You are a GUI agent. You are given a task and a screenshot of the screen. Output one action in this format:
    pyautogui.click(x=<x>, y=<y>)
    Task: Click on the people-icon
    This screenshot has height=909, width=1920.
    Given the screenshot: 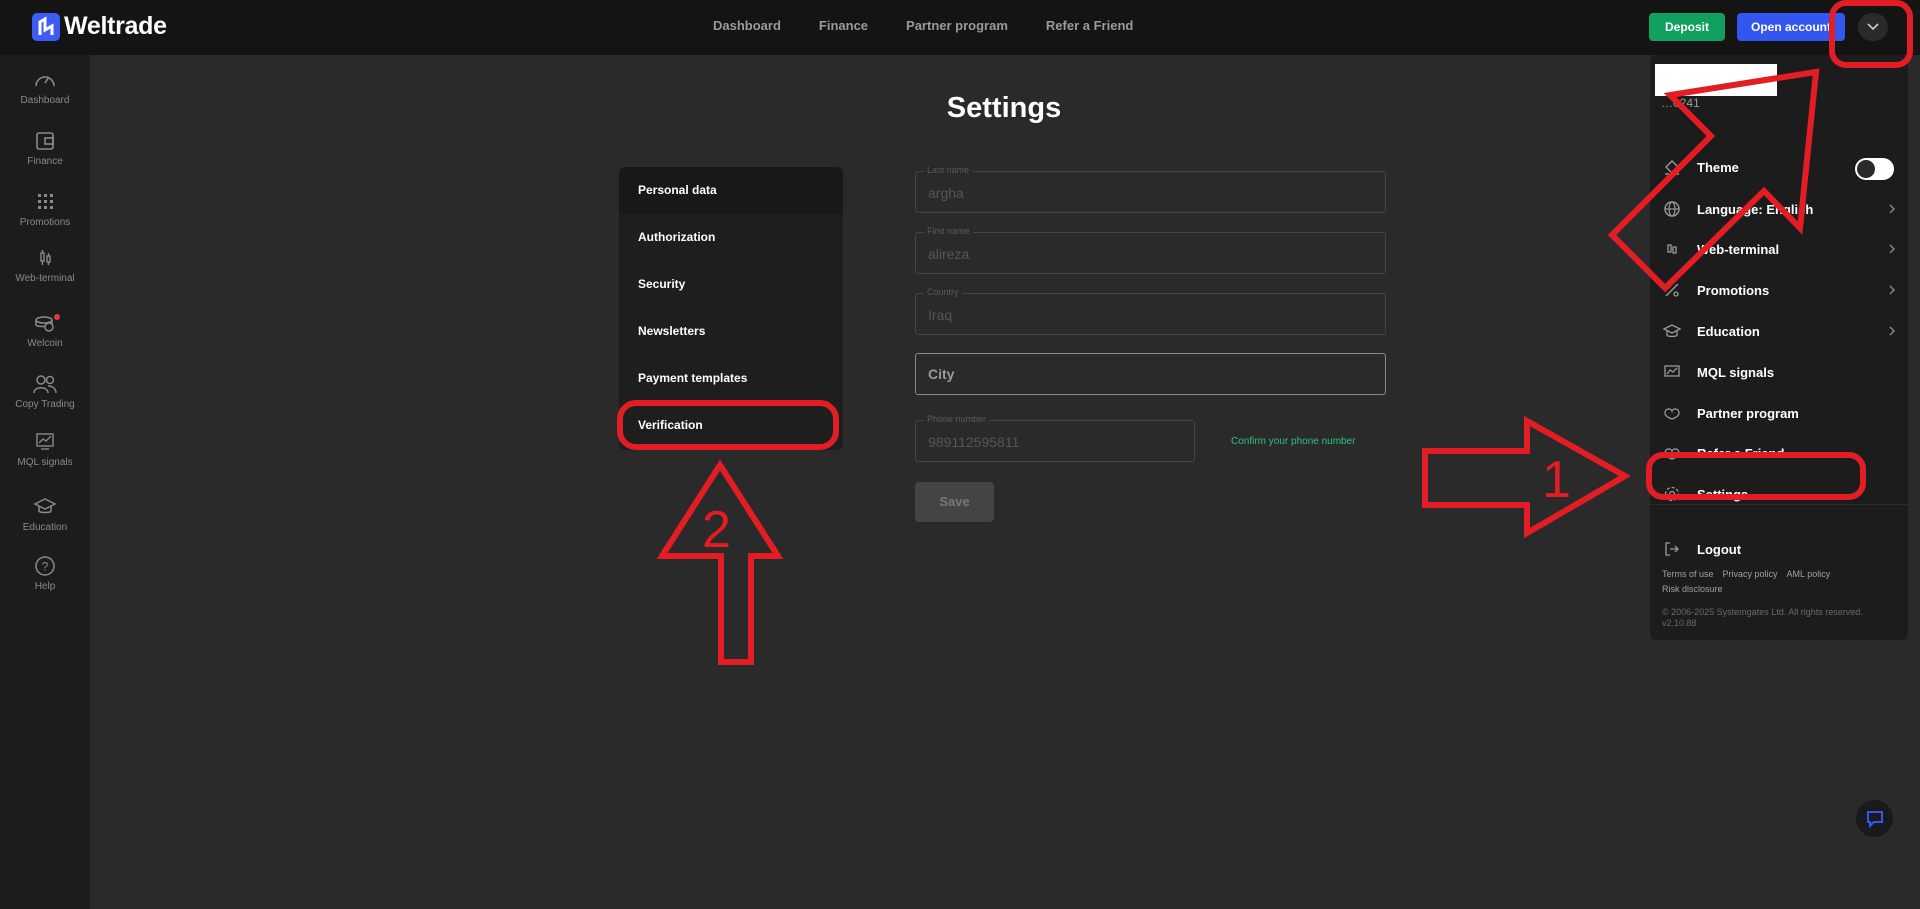 What is the action you would take?
    pyautogui.click(x=45, y=384)
    